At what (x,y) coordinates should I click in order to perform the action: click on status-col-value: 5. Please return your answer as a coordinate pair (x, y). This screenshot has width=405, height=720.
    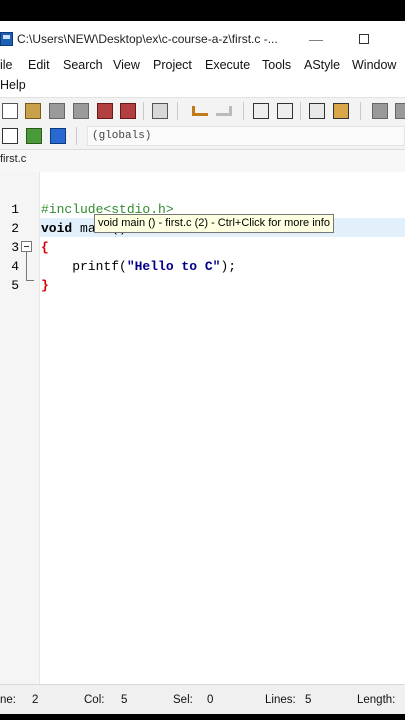
    Looking at the image, I should click on (124, 700).